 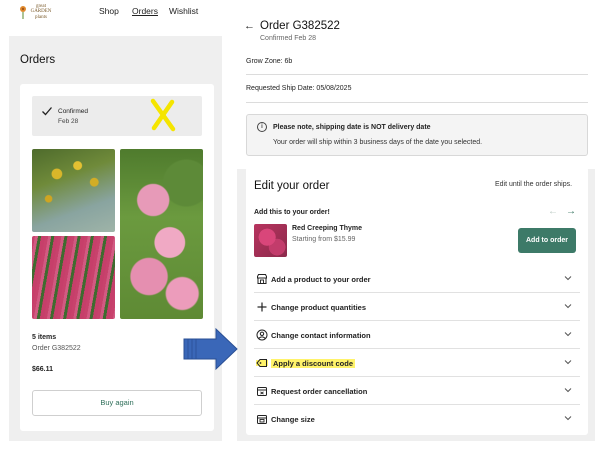 I want to click on user-circle-icon, so click(x=262, y=335).